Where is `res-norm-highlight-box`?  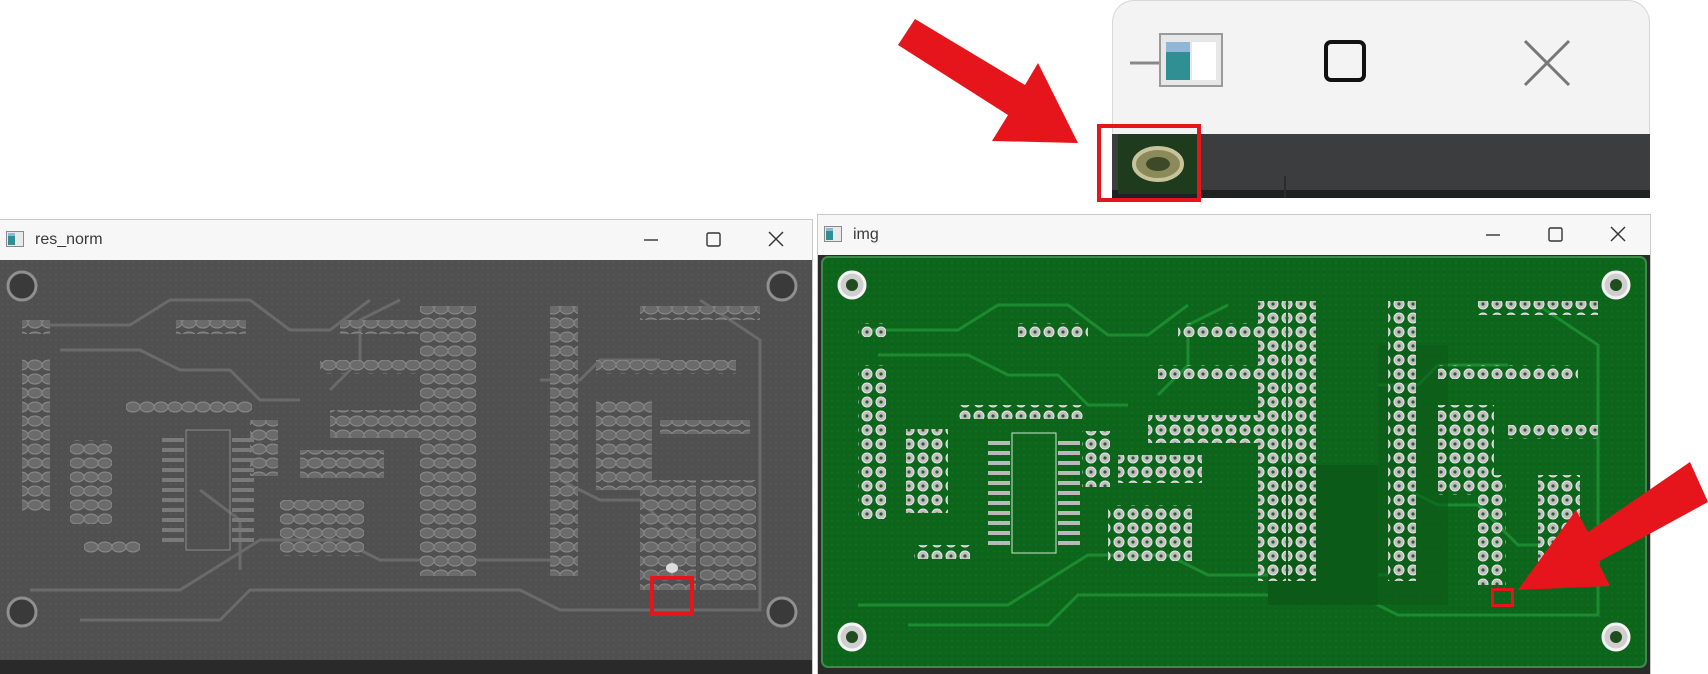 res-norm-highlight-box is located at coordinates (672, 596).